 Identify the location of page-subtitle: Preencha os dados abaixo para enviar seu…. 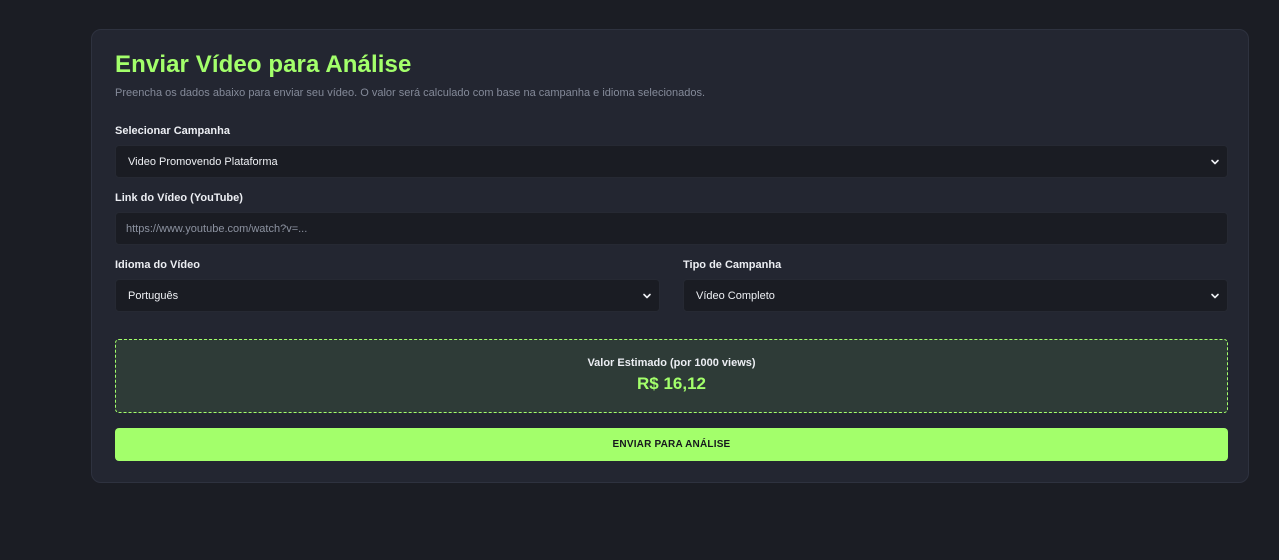
(410, 93).